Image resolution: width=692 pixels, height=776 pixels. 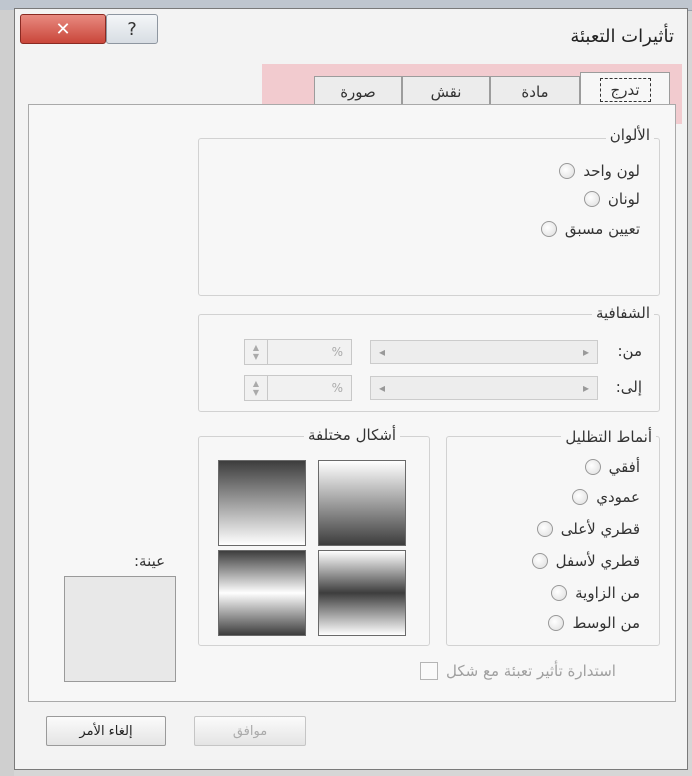 I want to click on help-icon: ?, so click(x=132, y=29).